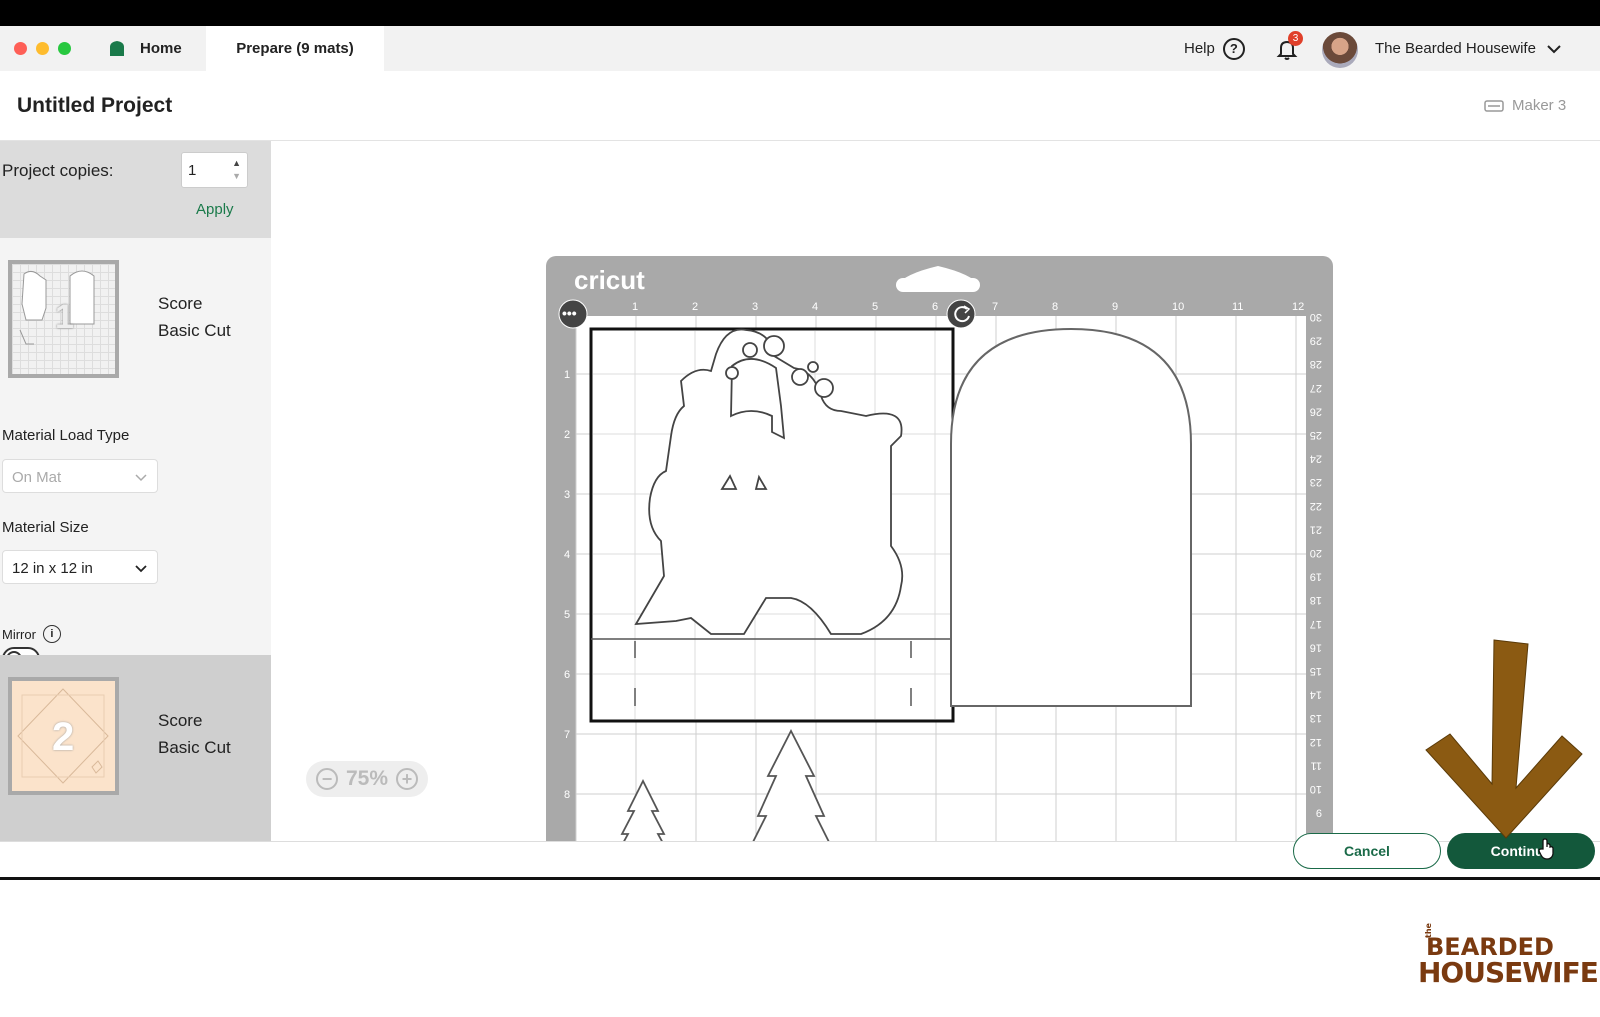 This screenshot has width=1600, height=1017. Describe the element at coordinates (1316, 482) in the screenshot. I see `right-ruler-label: 23` at that location.